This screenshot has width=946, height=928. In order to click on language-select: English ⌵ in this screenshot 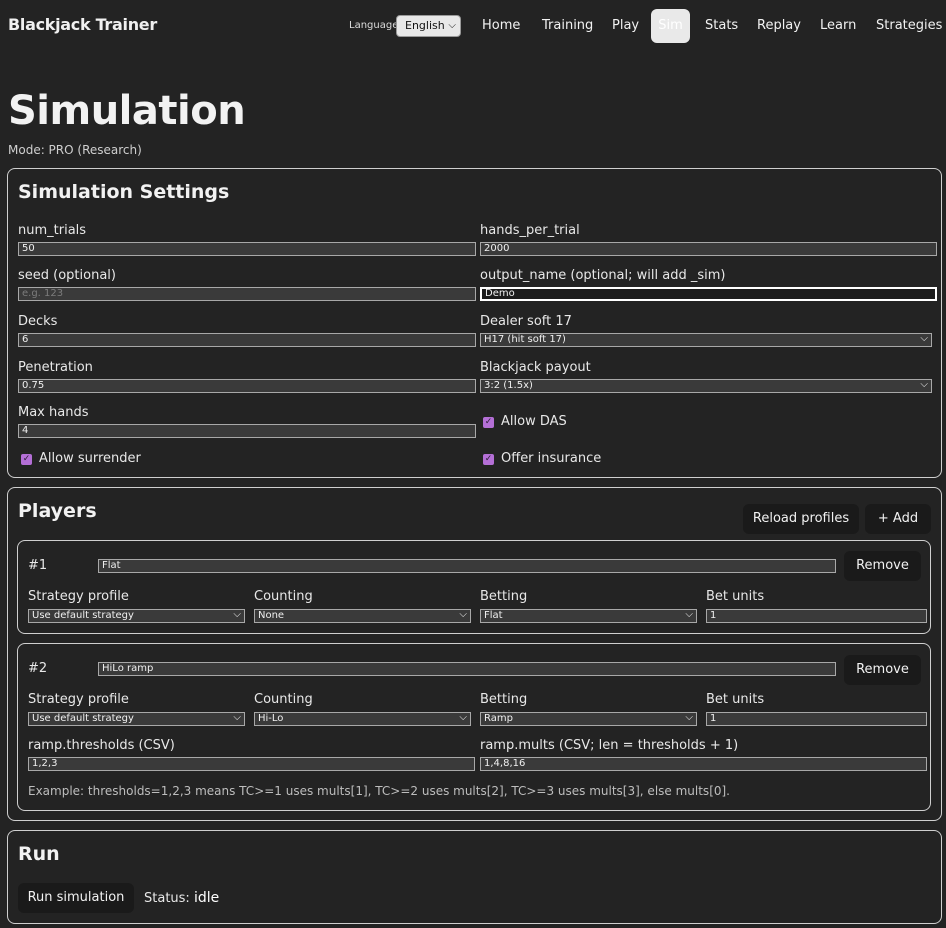, I will do `click(428, 26)`.